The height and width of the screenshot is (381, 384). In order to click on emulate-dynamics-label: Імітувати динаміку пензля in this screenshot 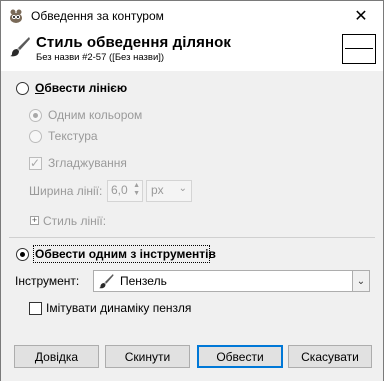, I will do `click(119, 308)`.